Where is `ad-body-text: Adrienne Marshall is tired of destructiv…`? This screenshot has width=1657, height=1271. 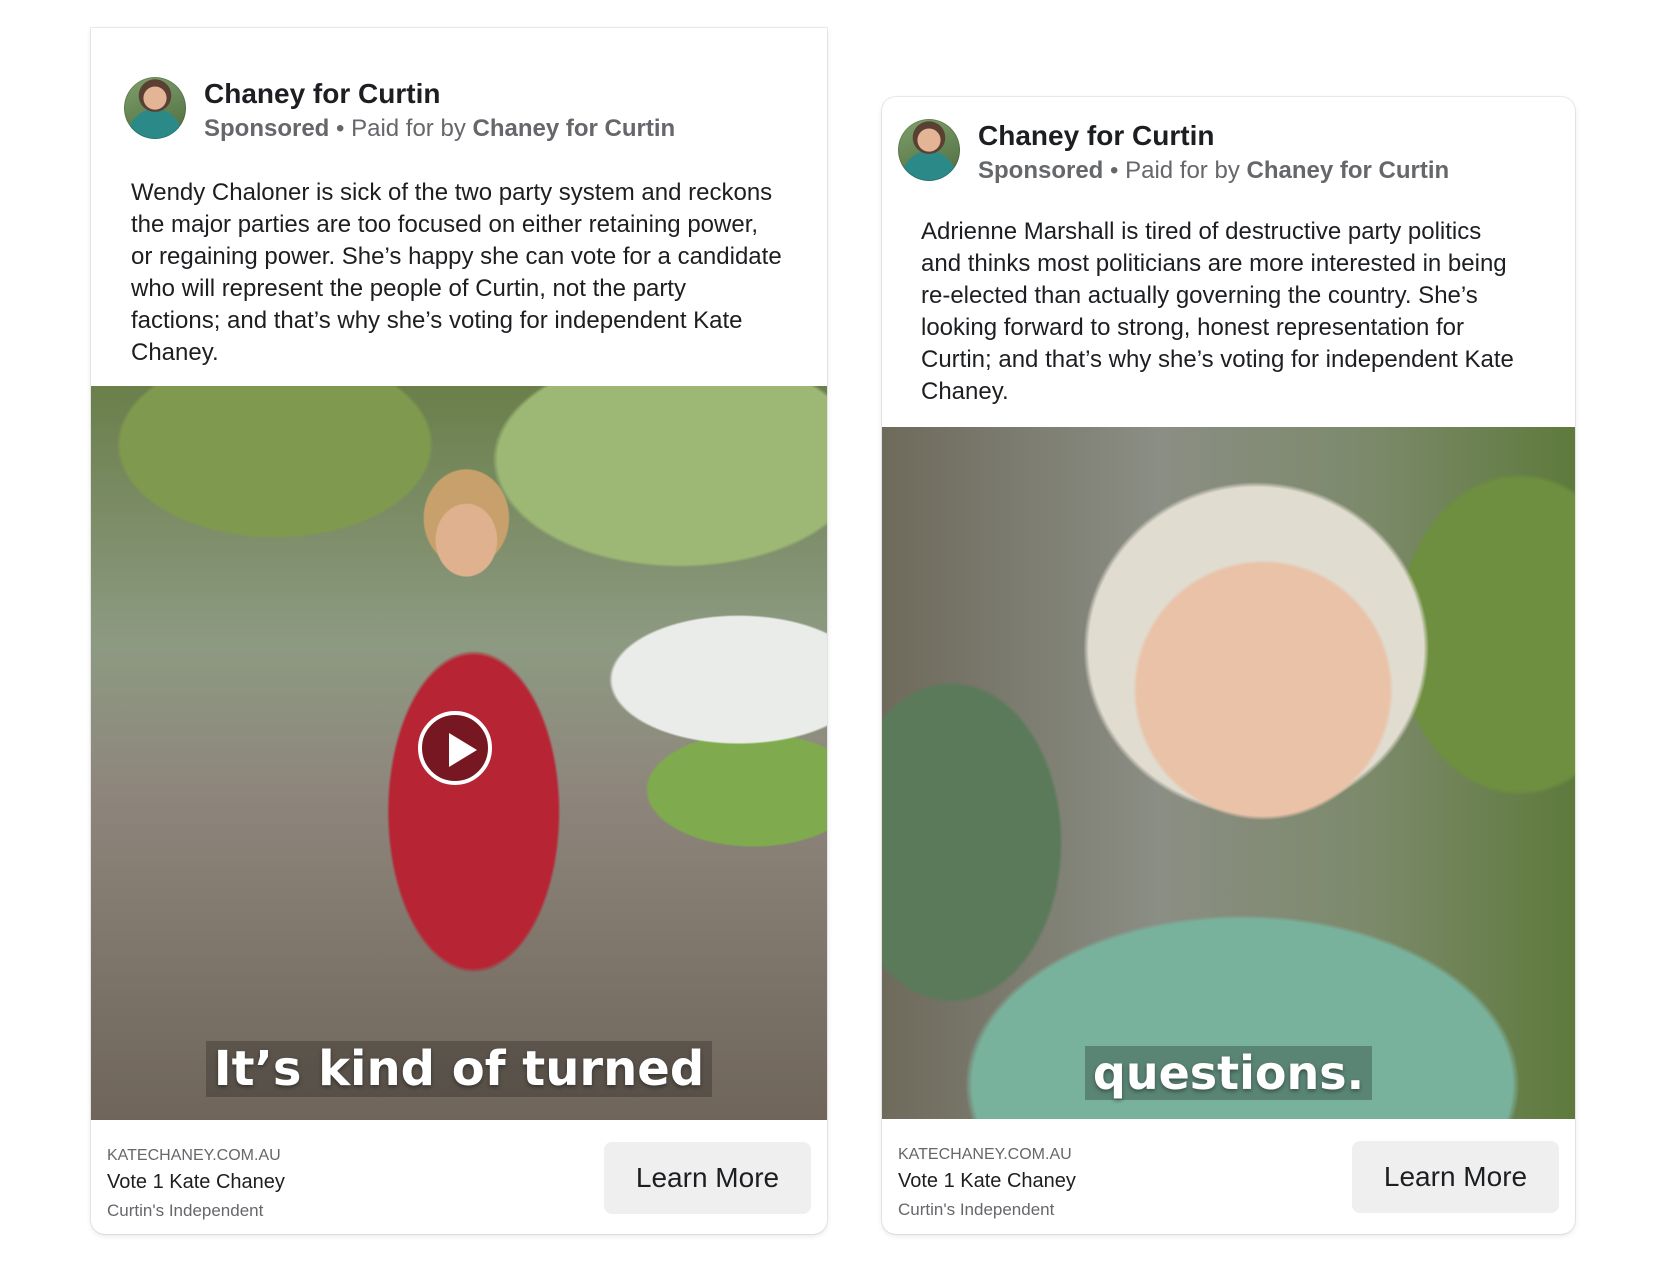 ad-body-text: Adrienne Marshall is tired of destructiv… is located at coordinates (1217, 311).